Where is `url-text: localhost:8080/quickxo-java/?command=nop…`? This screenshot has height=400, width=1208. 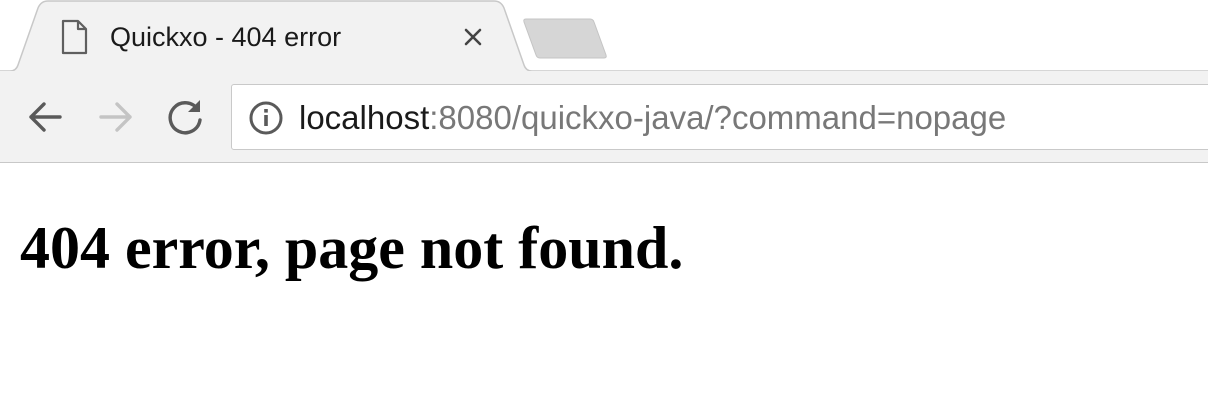
url-text: localhost:8080/quickxo-java/?command=nop… is located at coordinates (652, 118).